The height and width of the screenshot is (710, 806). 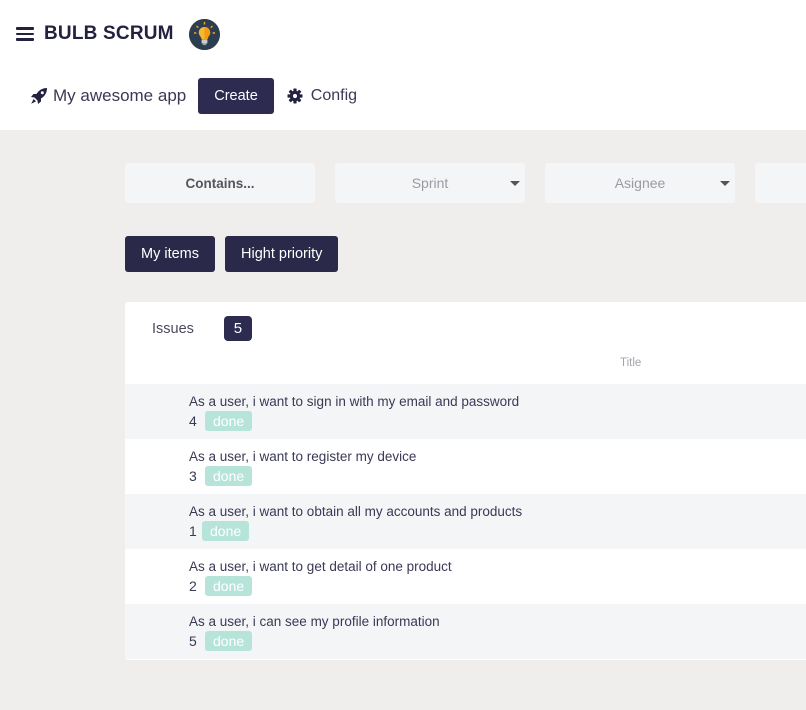 I want to click on config-link: Config, so click(x=322, y=96).